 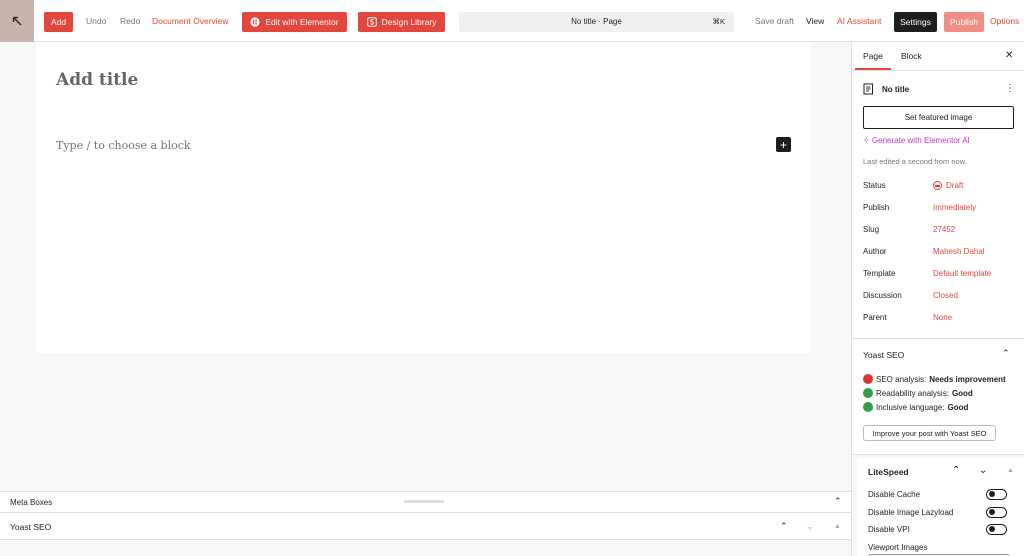 What do you see at coordinates (898, 547) in the screenshot?
I see `viewport-images-label: Viewport Images` at bounding box center [898, 547].